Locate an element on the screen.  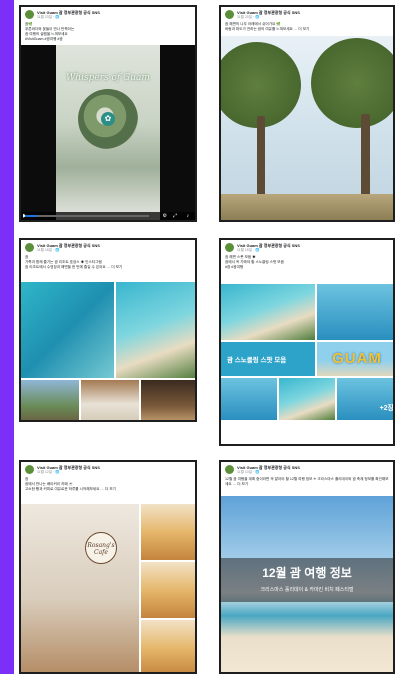
post-time: 11월 12일 · 🌐 is located at coordinates (48, 472).